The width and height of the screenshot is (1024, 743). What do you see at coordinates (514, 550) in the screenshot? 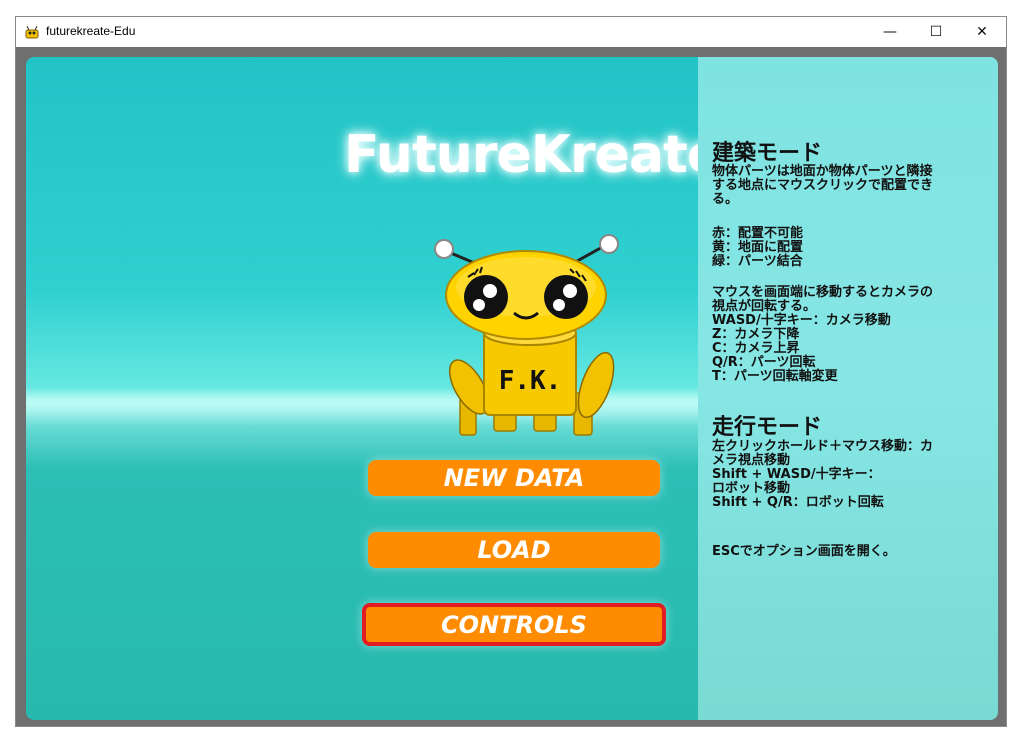
I see `load-button: LOAD` at bounding box center [514, 550].